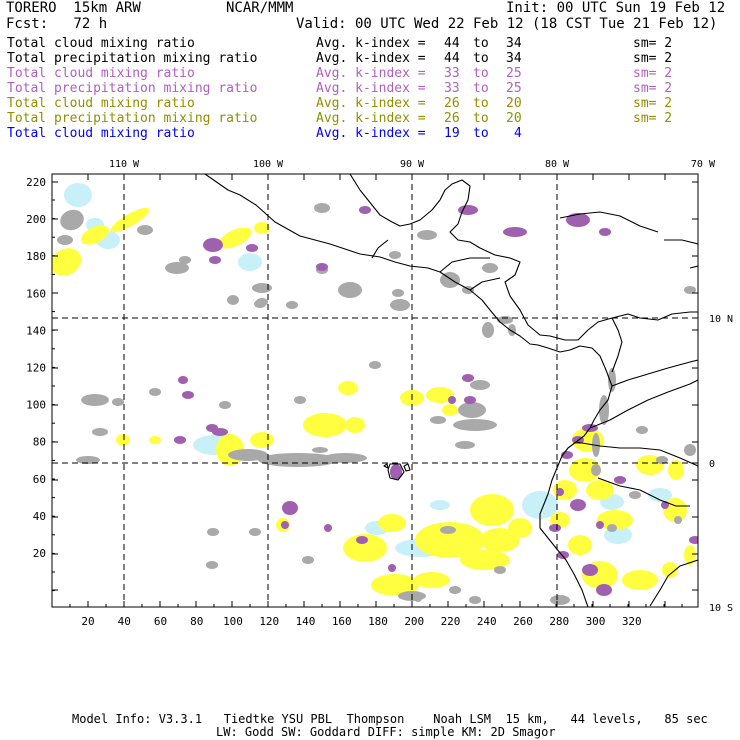  Describe the element at coordinates (712, 464) in the screenshot. I see `latitude-label: 0` at that location.